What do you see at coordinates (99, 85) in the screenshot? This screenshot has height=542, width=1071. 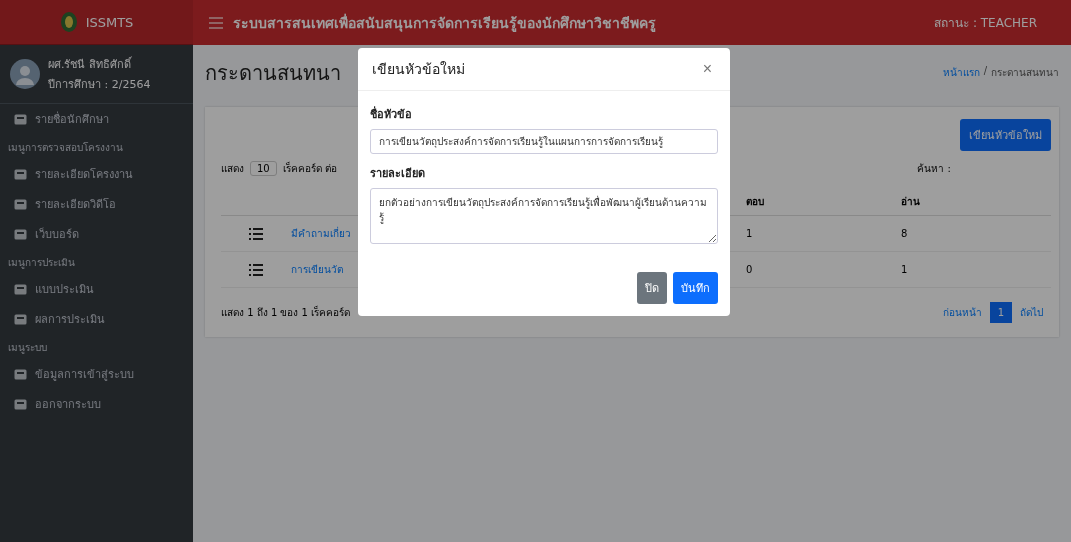 I see `academic-year: ปีการศึกษา : 2/2564` at bounding box center [99, 85].